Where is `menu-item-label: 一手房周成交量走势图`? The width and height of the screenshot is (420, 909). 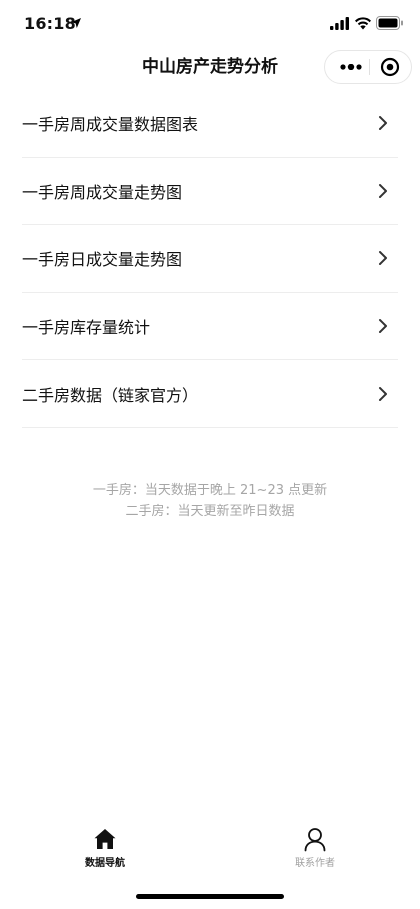 menu-item-label: 一手房周成交量走势图 is located at coordinates (102, 192).